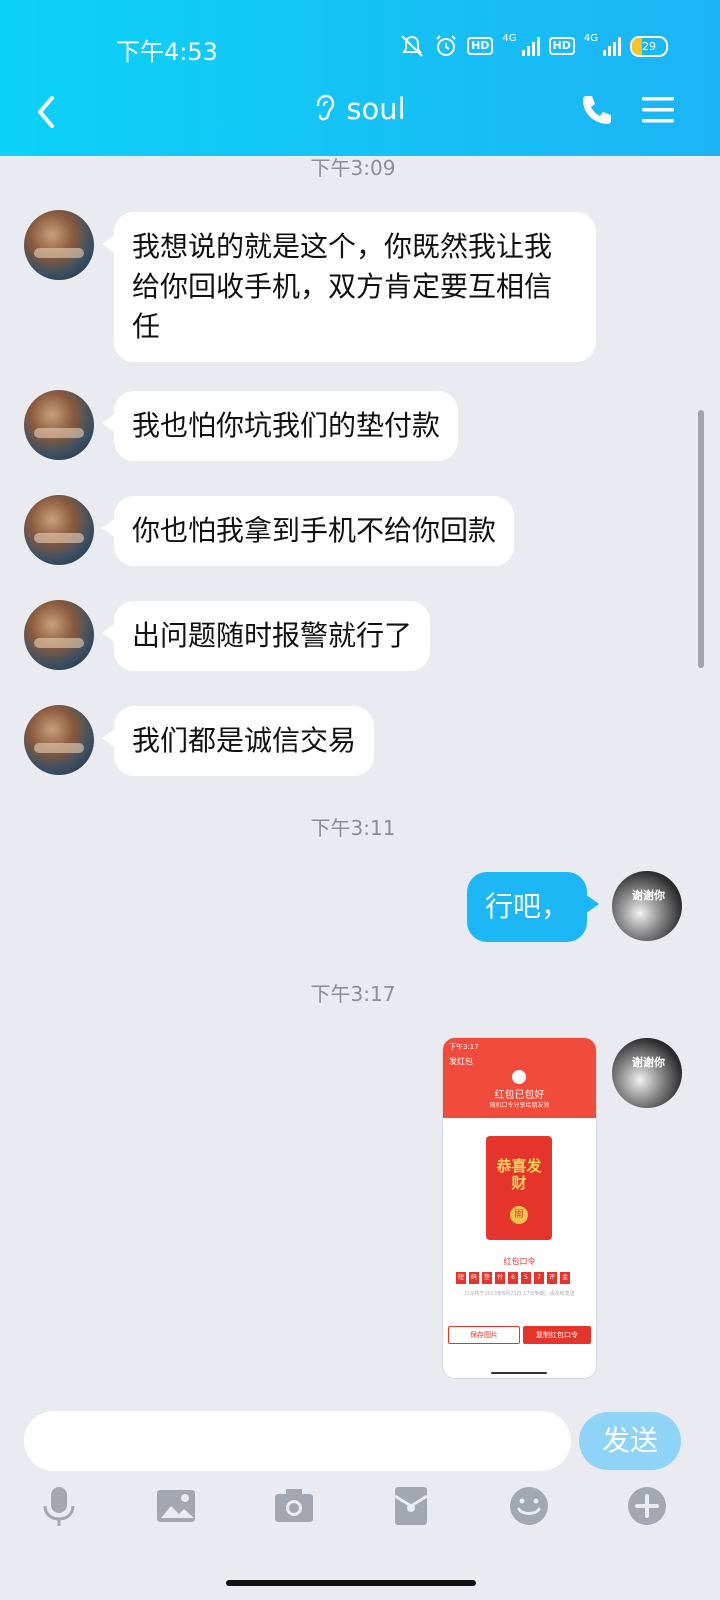 The width and height of the screenshot is (720, 1600). What do you see at coordinates (360, 78) in the screenshot?
I see `chat-header: 下午4:53 HD 4G HD 4G 29 soul` at bounding box center [360, 78].